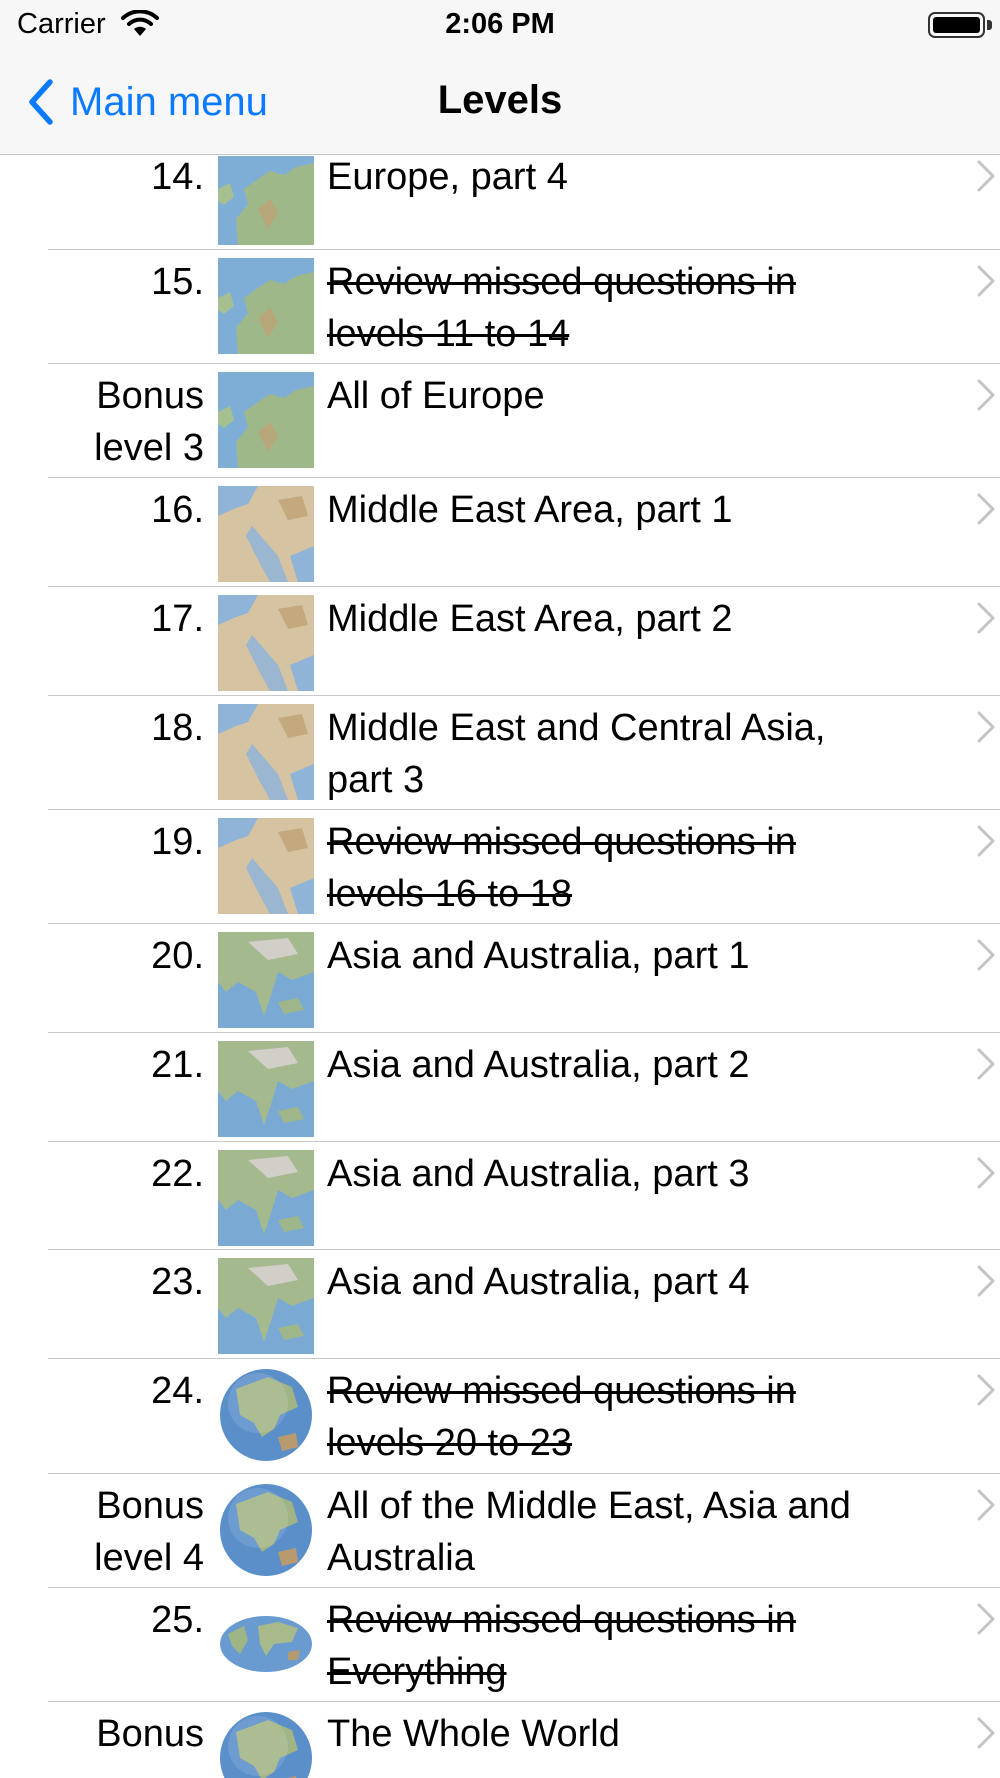  Describe the element at coordinates (149, 1532) in the screenshot. I see `level-number: Bonus level 4` at that location.